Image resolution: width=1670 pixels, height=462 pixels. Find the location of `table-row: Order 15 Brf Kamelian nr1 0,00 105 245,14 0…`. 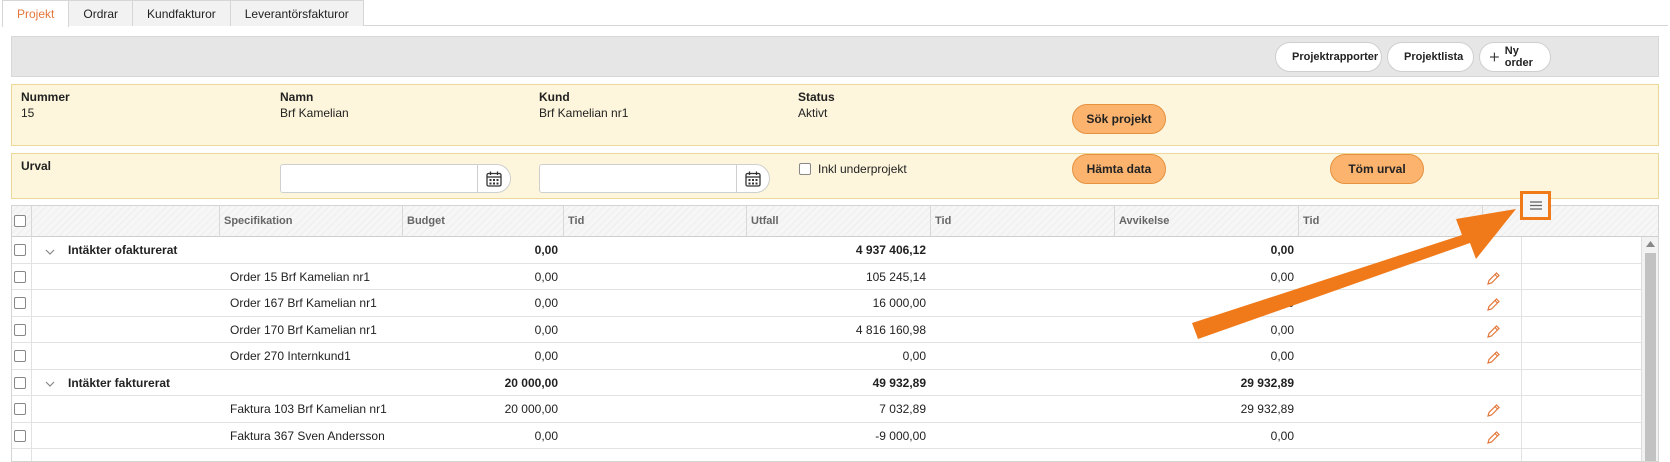

table-row: Order 15 Brf Kamelian nr1 0,00 105 245,14 0… is located at coordinates (830, 278).